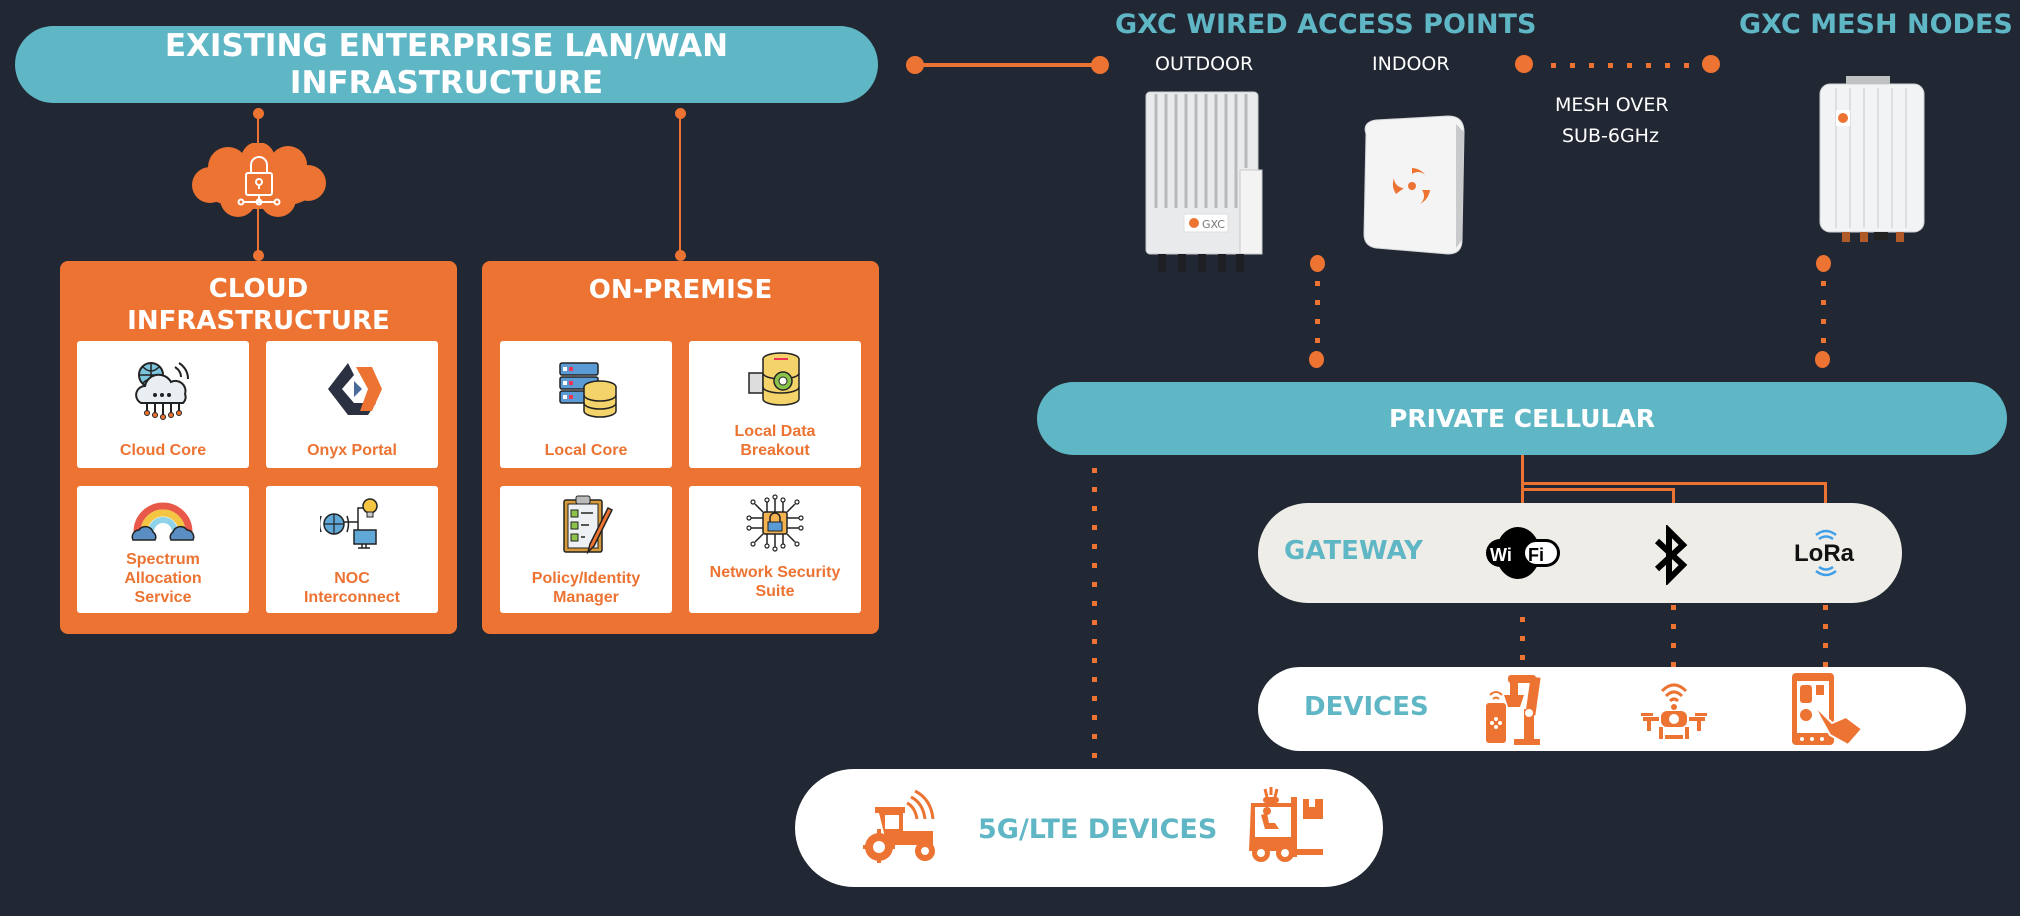  I want to click on outdoor-access-point-device: GXC, so click(1204, 181).